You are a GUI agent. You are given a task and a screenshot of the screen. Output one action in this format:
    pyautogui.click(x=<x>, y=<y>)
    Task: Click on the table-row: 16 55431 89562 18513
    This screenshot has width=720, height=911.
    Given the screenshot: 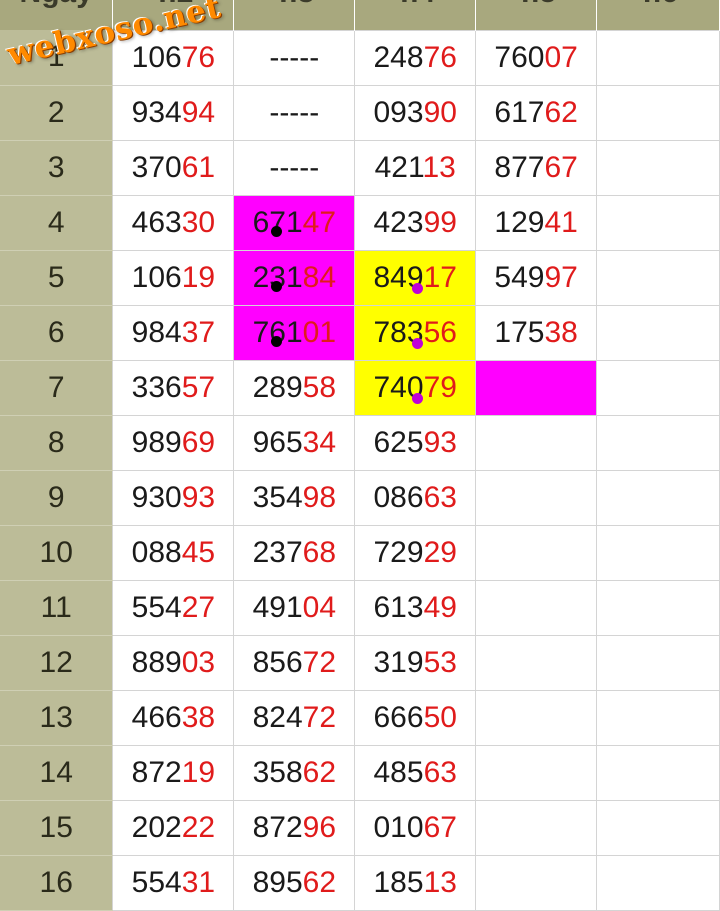 What is the action you would take?
    pyautogui.click(x=360, y=882)
    